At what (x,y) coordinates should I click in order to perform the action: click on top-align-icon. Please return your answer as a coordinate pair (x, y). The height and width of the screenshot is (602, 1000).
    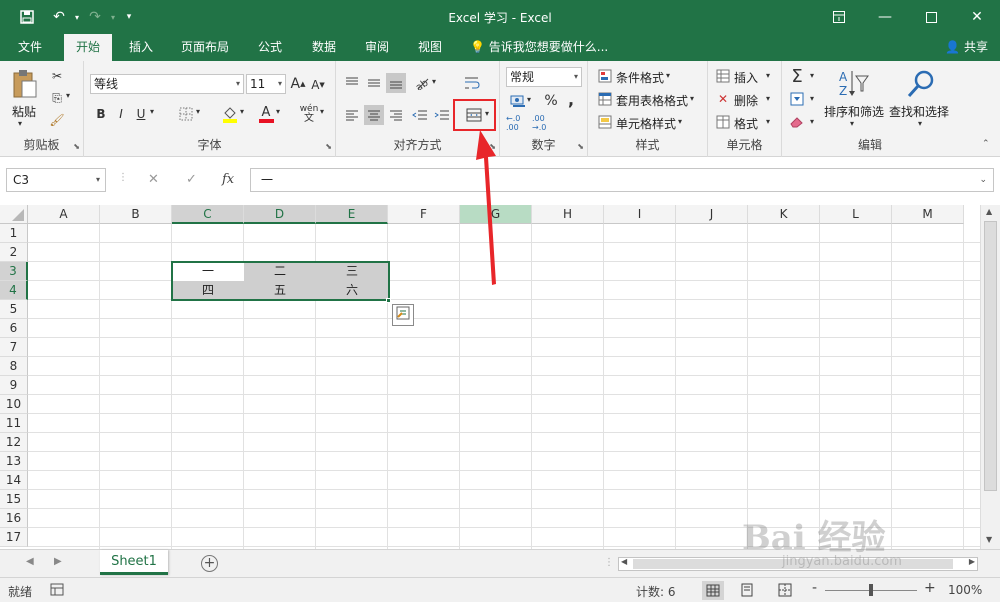
    Looking at the image, I should click on (352, 83).